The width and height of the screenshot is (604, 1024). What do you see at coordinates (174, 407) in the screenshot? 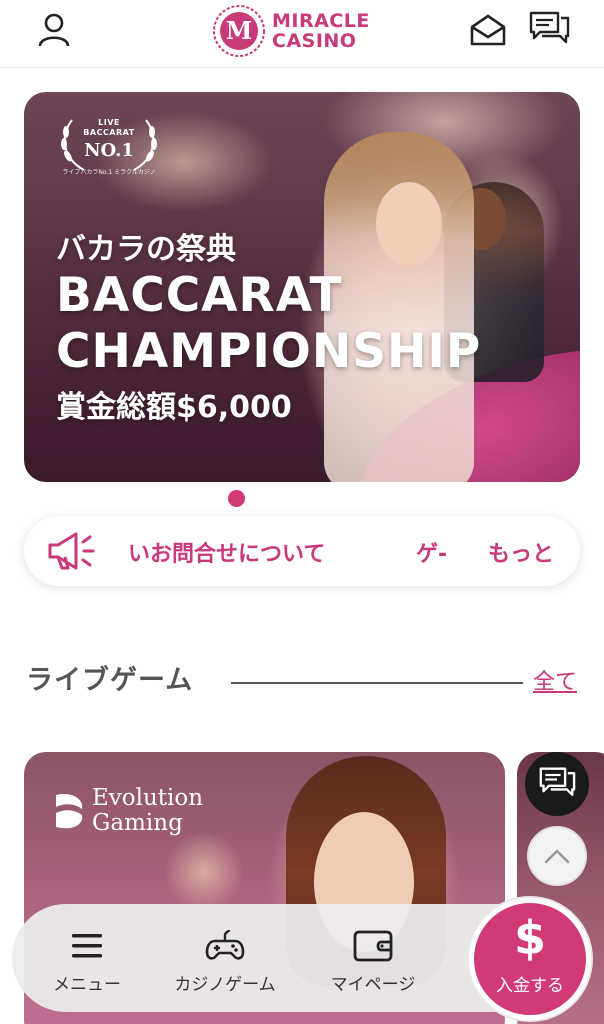
I see `hero-prize: 賞金総額$6,000` at bounding box center [174, 407].